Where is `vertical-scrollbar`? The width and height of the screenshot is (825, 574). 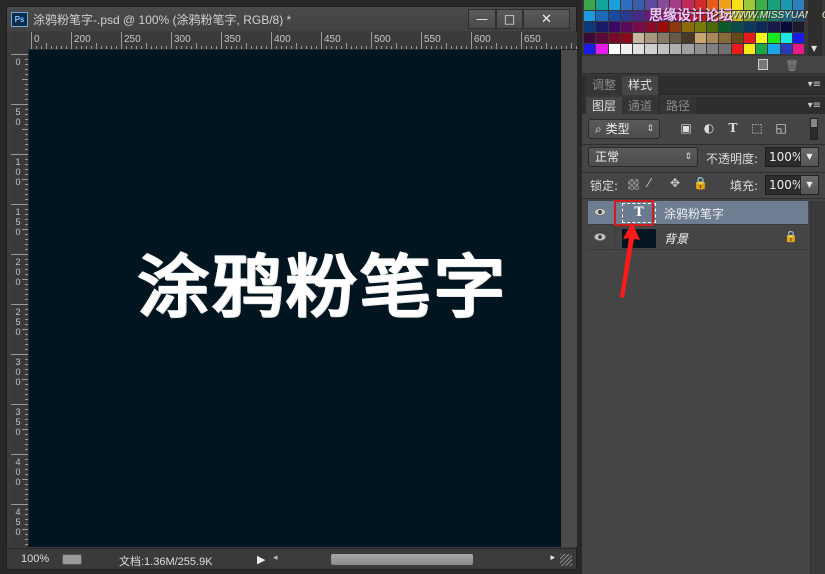 vertical-scrollbar is located at coordinates (569, 298).